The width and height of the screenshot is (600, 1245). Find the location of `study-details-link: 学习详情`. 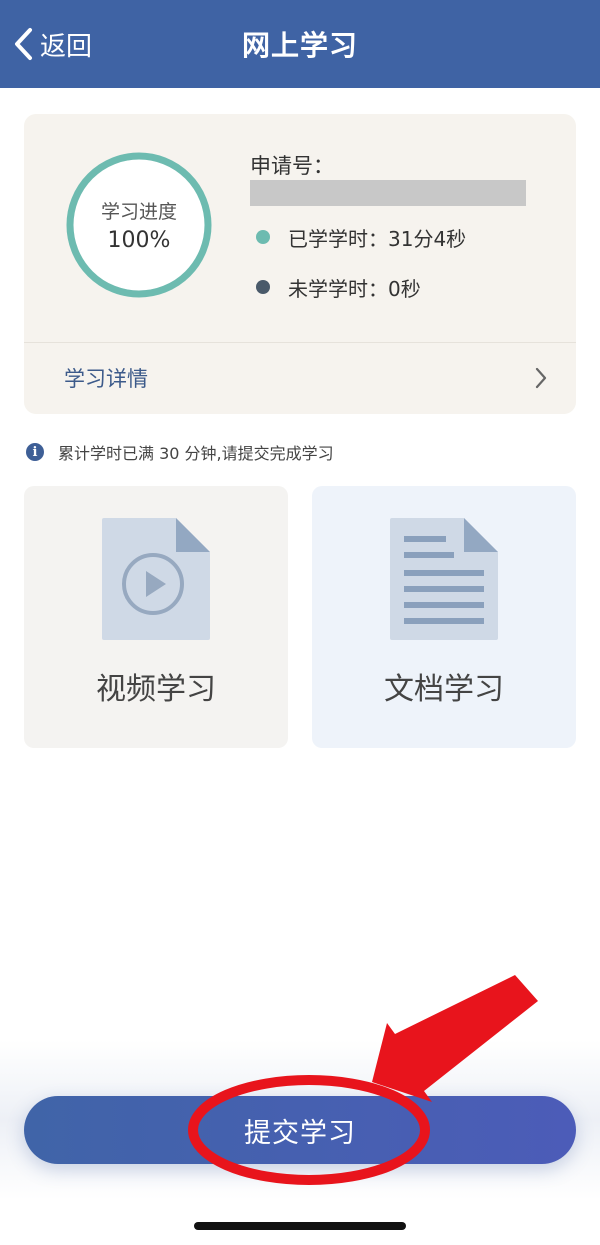

study-details-link: 学习详情 is located at coordinates (300, 378).